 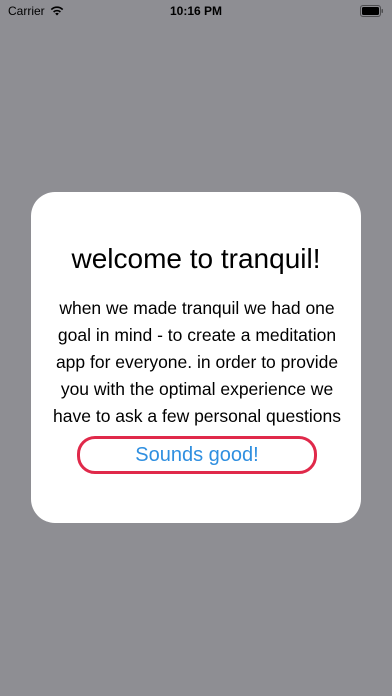 I want to click on status-time: 10:16 PM, so click(x=196, y=11).